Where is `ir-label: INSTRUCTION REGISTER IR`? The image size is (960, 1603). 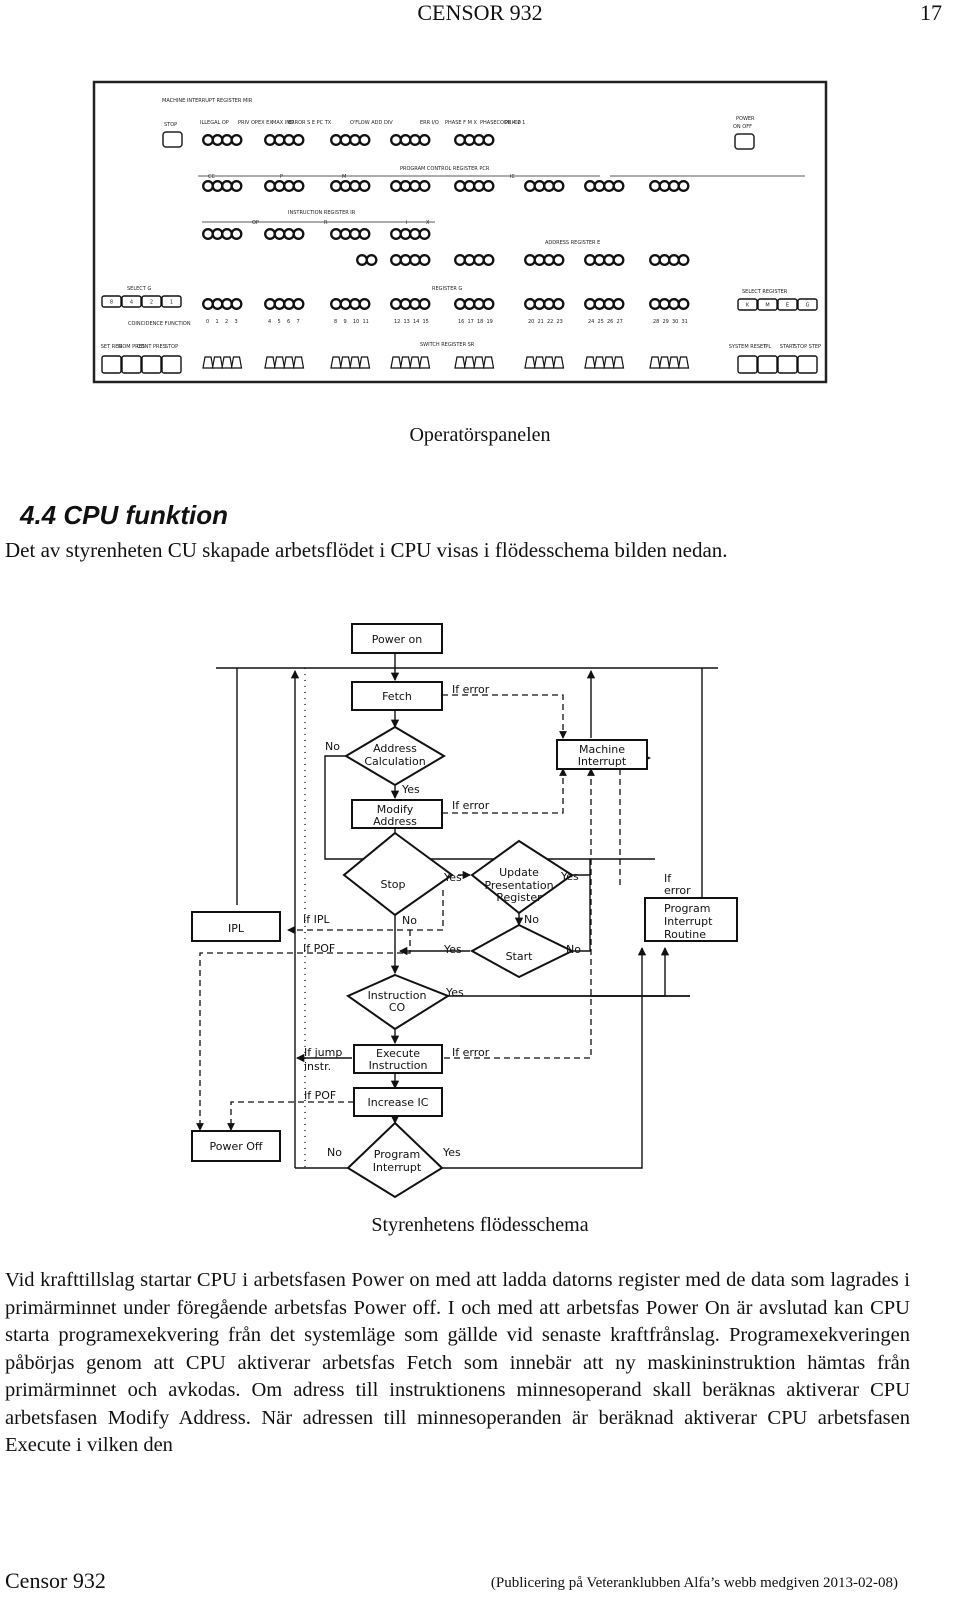 ir-label: INSTRUCTION REGISTER IR is located at coordinates (322, 213).